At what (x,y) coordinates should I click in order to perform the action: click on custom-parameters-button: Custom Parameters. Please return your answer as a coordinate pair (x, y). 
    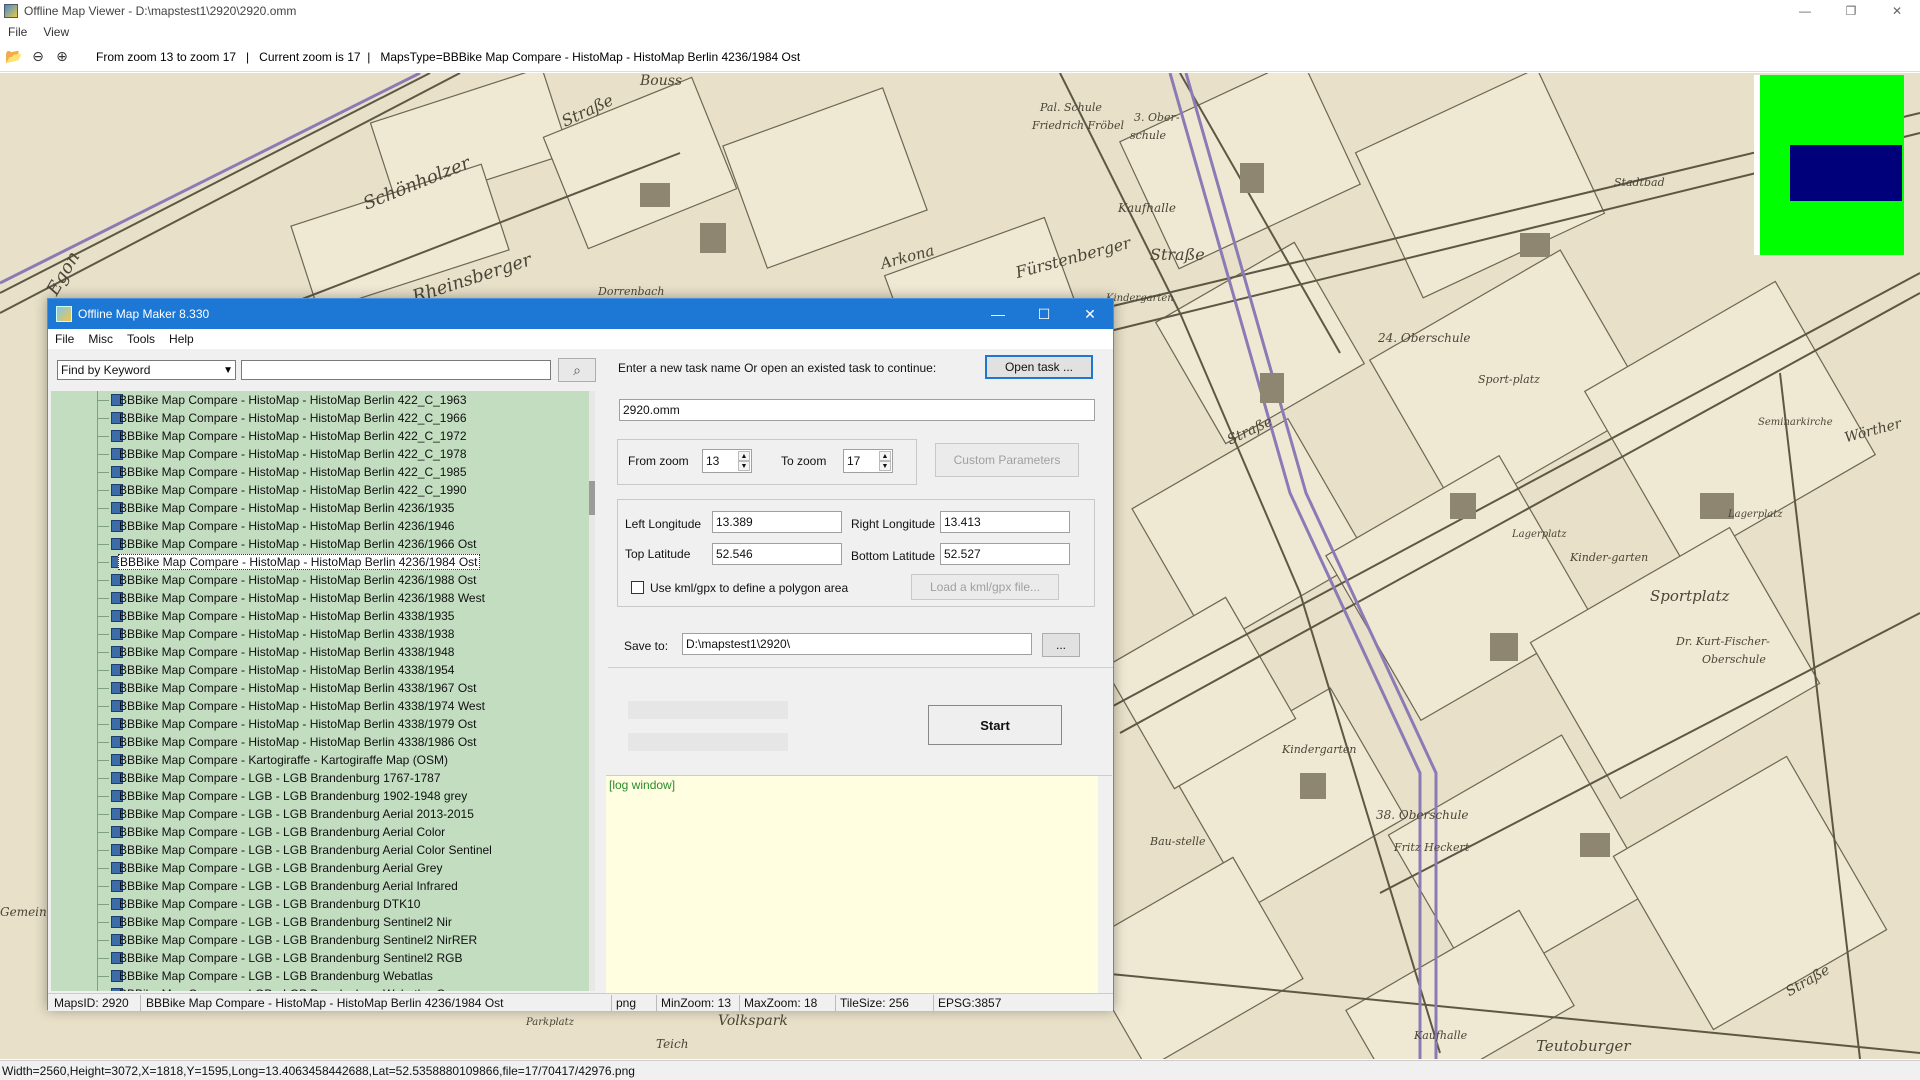
    Looking at the image, I should click on (1007, 460).